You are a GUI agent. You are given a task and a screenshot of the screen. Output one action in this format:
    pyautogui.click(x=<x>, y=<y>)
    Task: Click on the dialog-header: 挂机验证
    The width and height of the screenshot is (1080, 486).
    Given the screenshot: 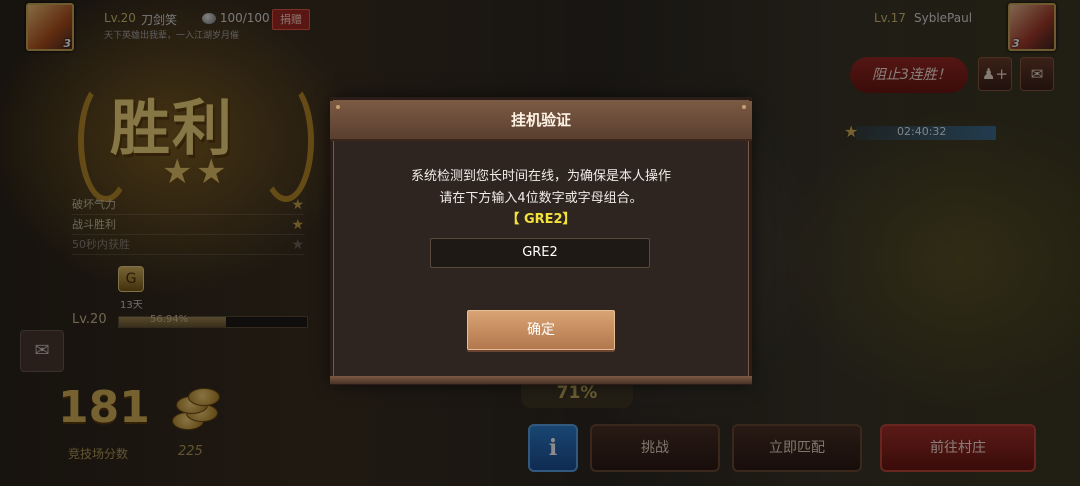 What is the action you would take?
    pyautogui.click(x=541, y=121)
    